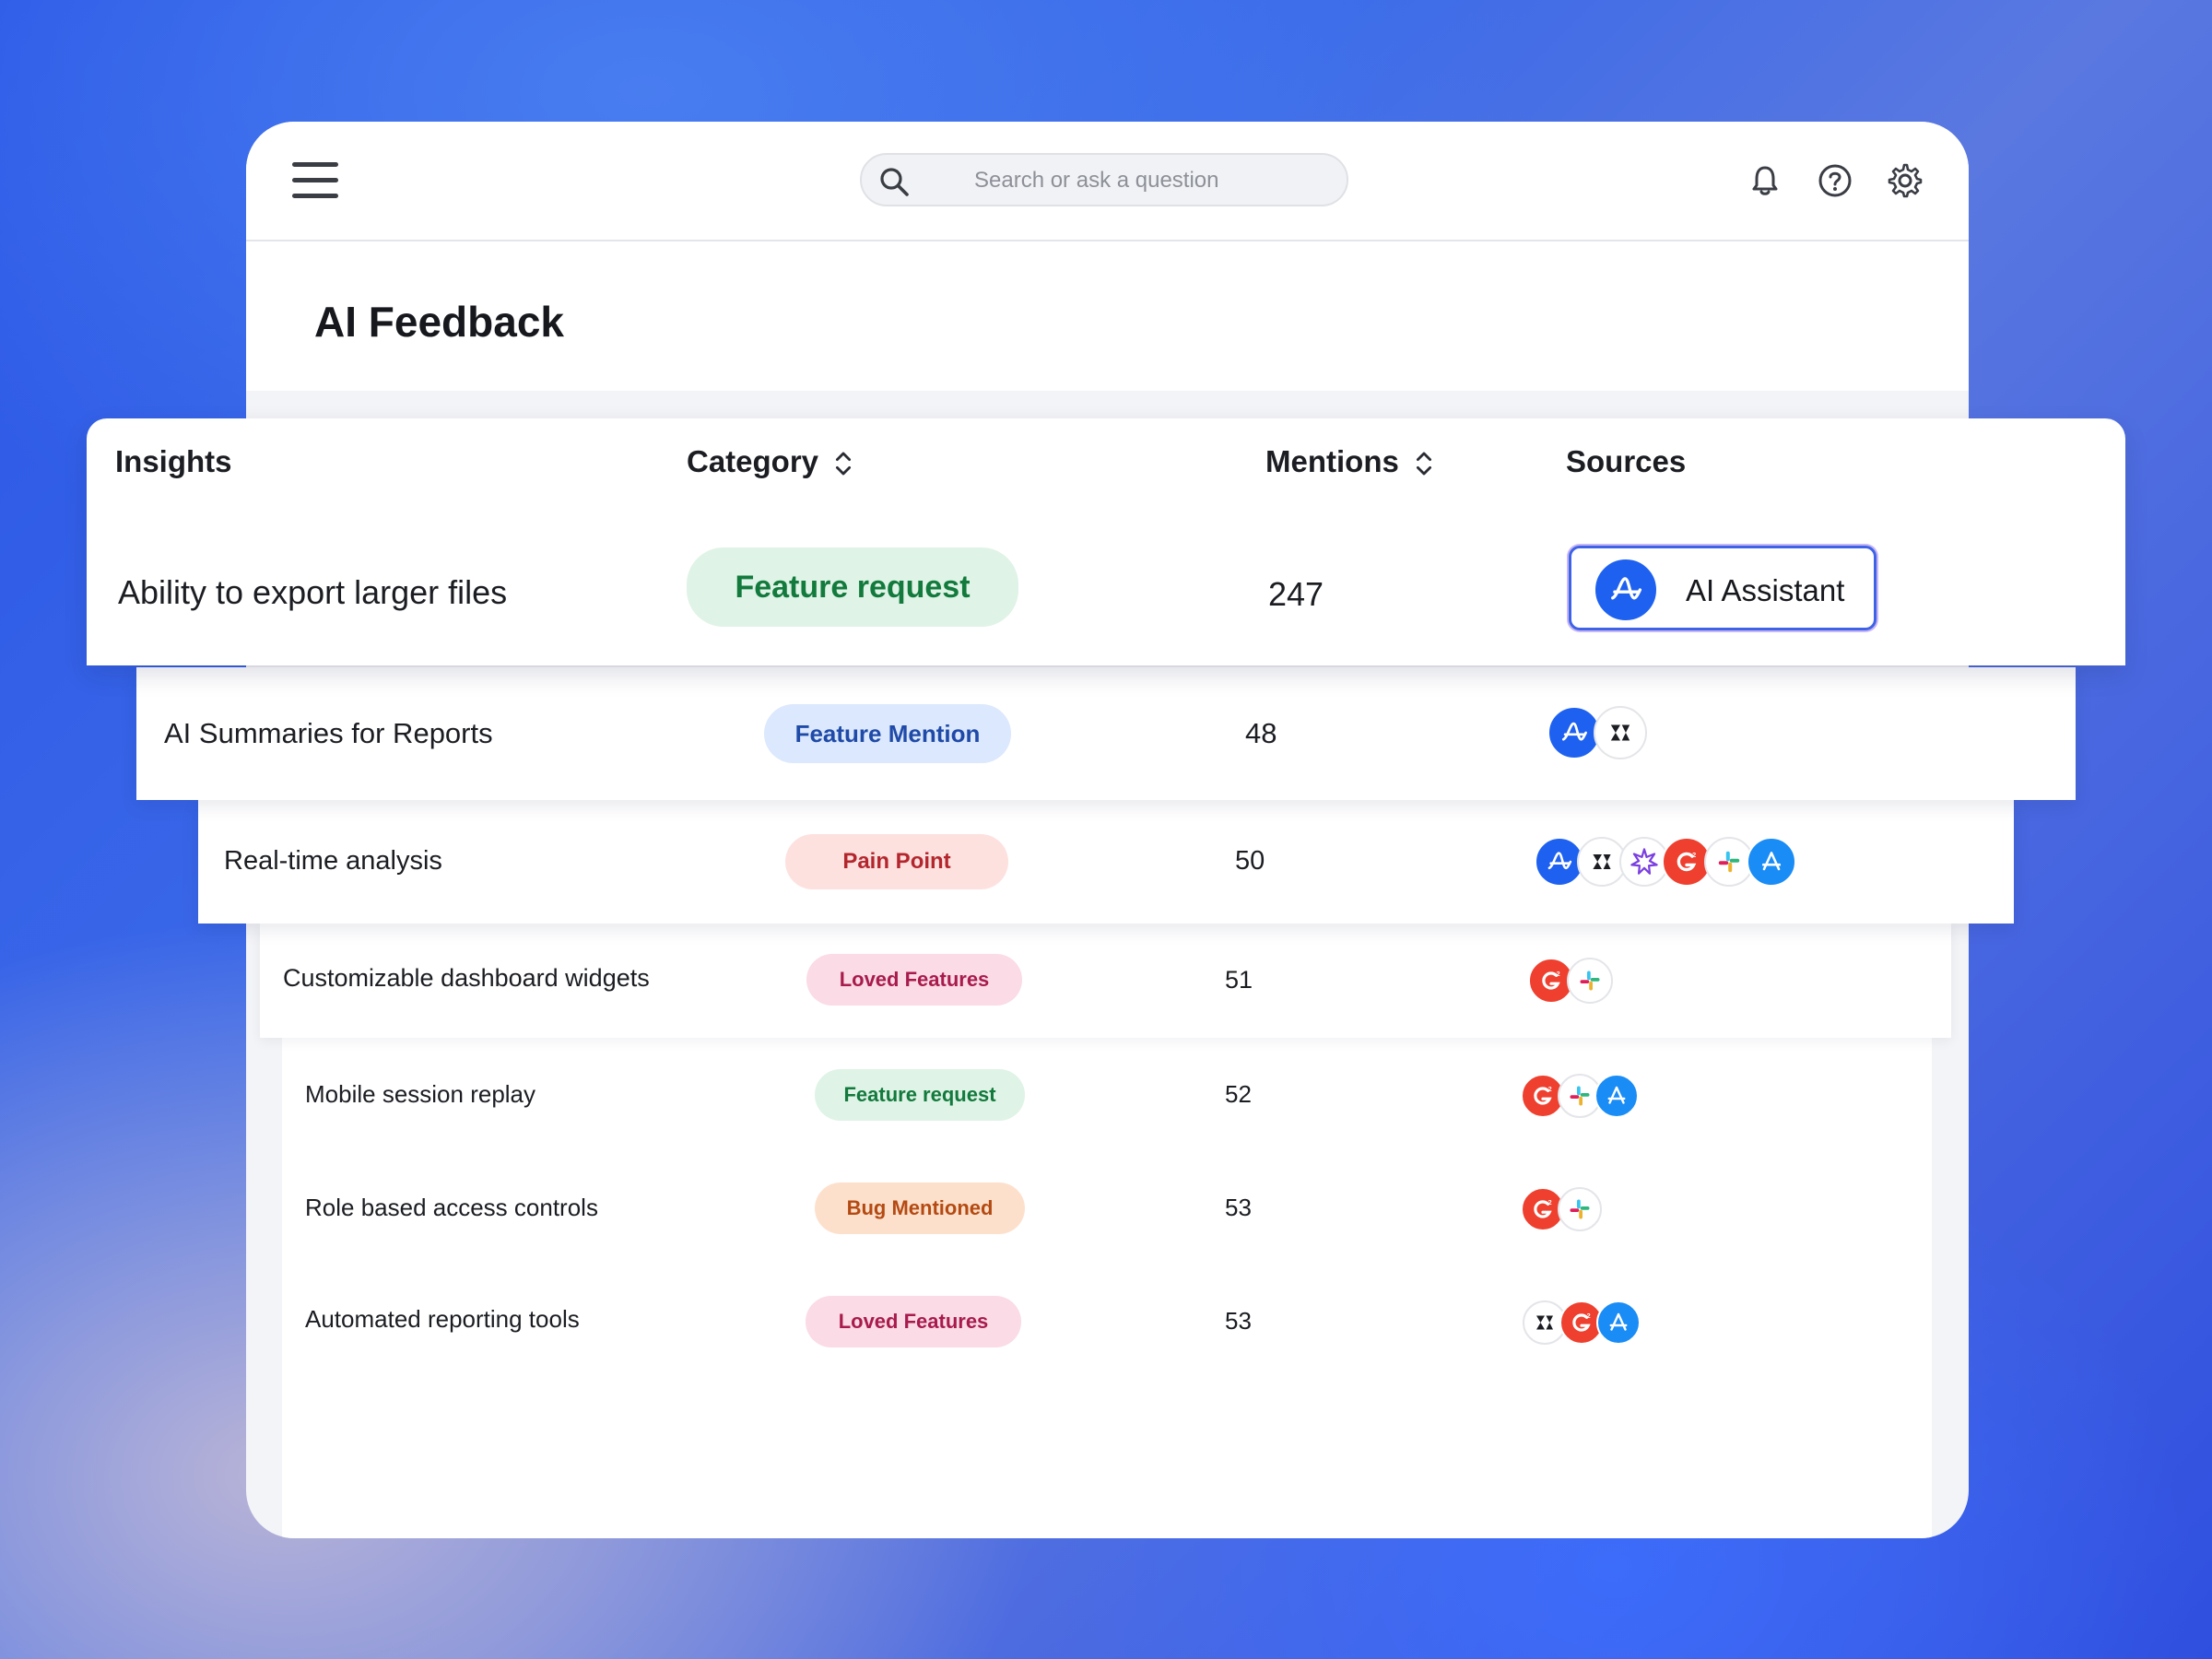 The height and width of the screenshot is (1659, 2212). What do you see at coordinates (753, 461) in the screenshot?
I see `category-header-label: Category` at bounding box center [753, 461].